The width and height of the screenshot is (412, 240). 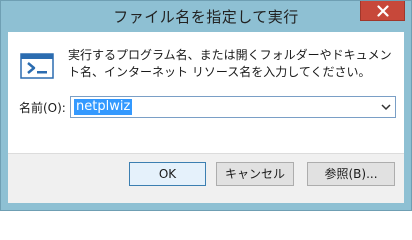 I want to click on close-button, so click(x=382, y=11).